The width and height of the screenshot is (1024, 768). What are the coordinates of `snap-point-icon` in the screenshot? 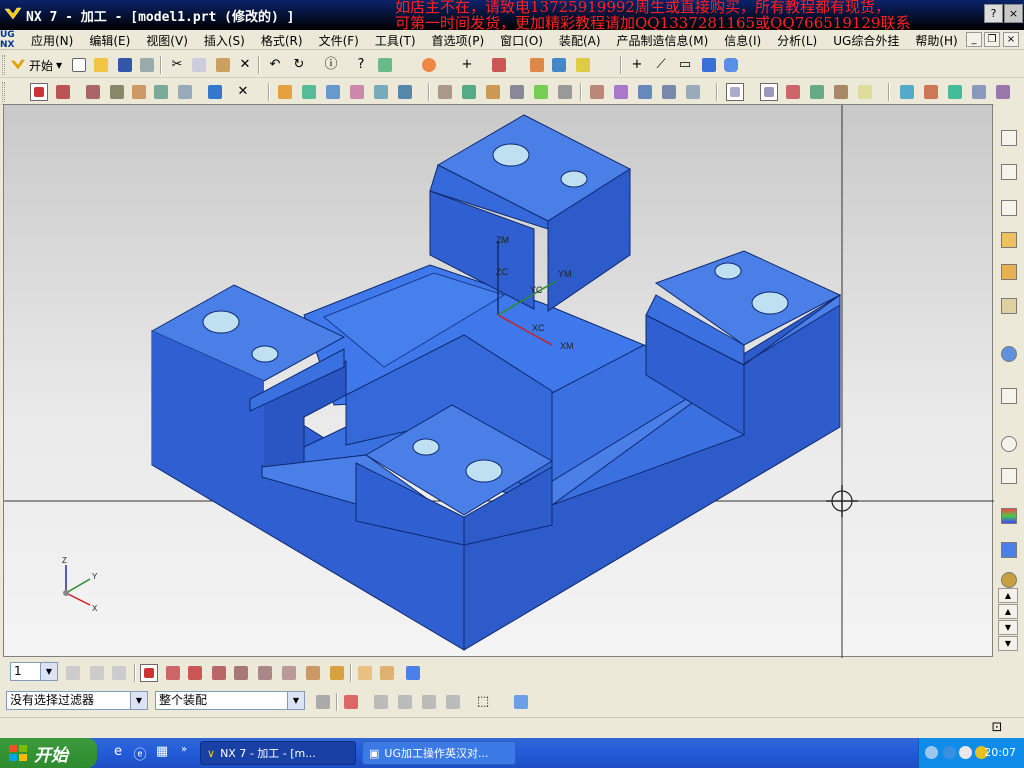 It's located at (793, 92).